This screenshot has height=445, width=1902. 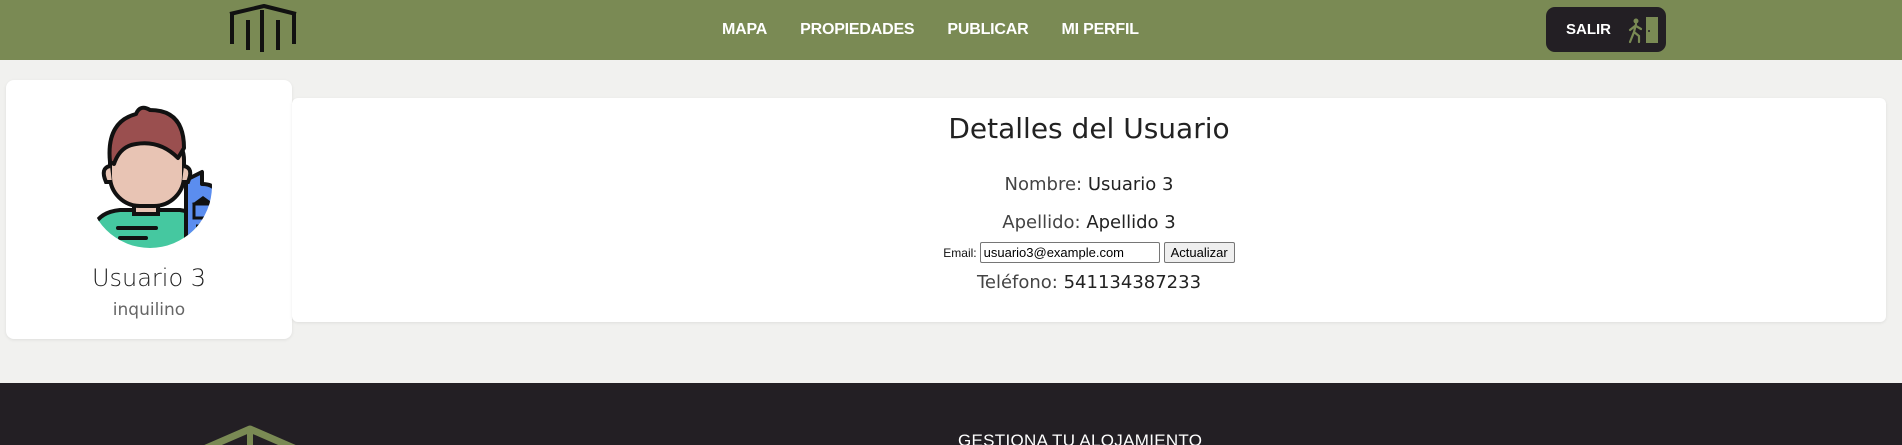 What do you see at coordinates (744, 30) in the screenshot?
I see `nav-mapa: MAPA` at bounding box center [744, 30].